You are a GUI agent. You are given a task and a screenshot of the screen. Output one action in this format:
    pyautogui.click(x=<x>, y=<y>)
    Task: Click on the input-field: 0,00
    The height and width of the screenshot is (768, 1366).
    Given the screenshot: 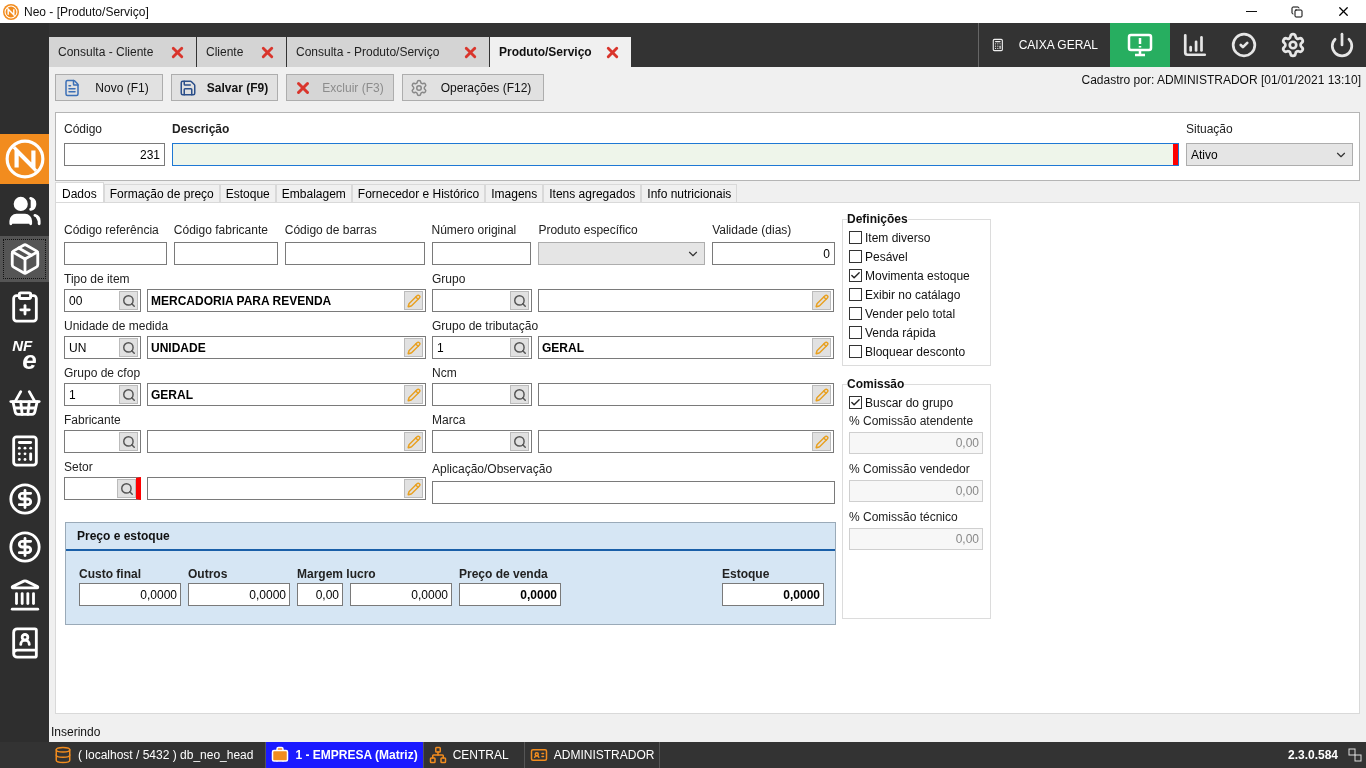 What is the action you would take?
    pyautogui.click(x=320, y=594)
    